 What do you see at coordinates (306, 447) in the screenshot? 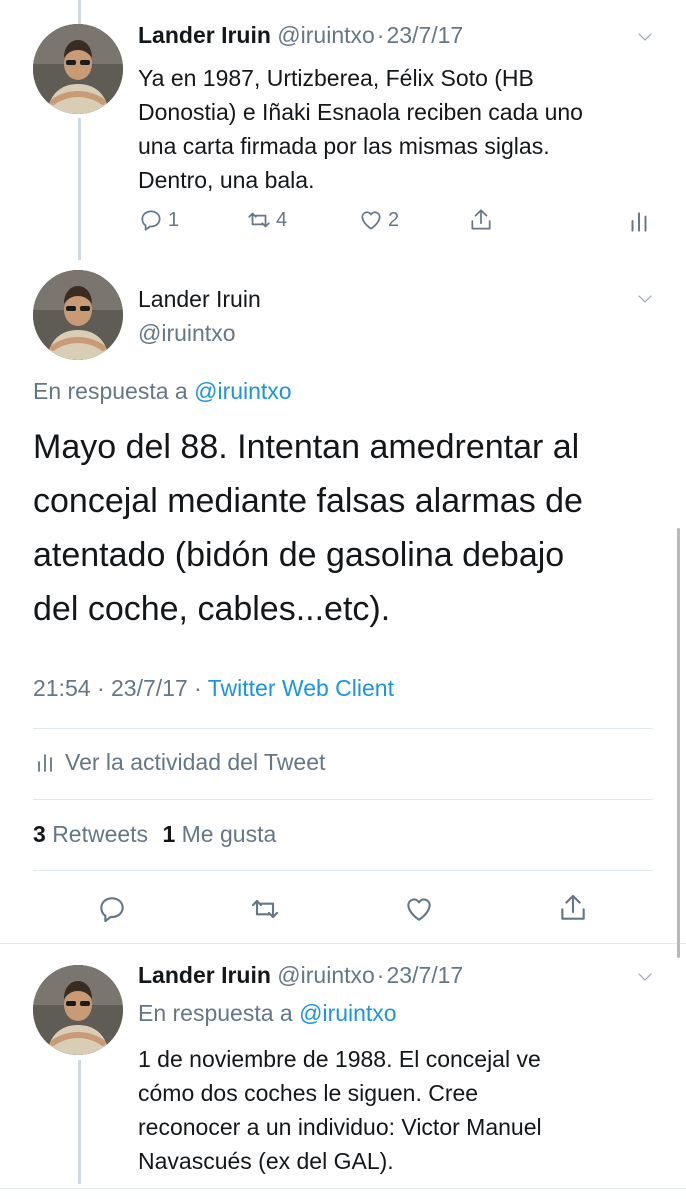
I see `tweet-text-line: Mayo del 88. Intentan amedrentar al` at bounding box center [306, 447].